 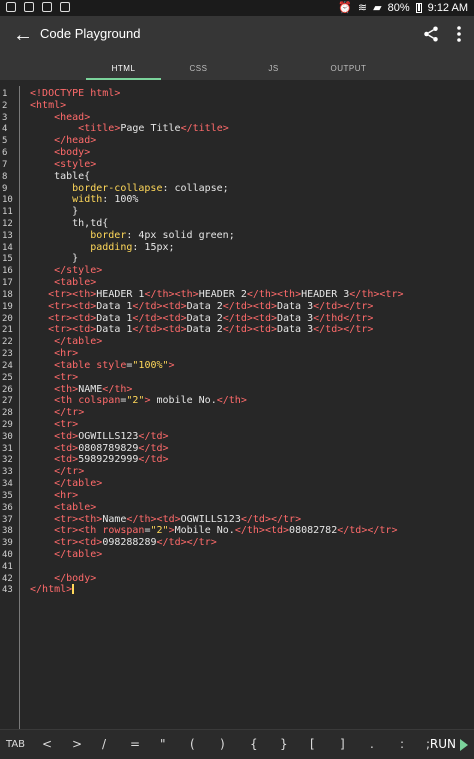 I want to click on line-number: 34, so click(x=7, y=484).